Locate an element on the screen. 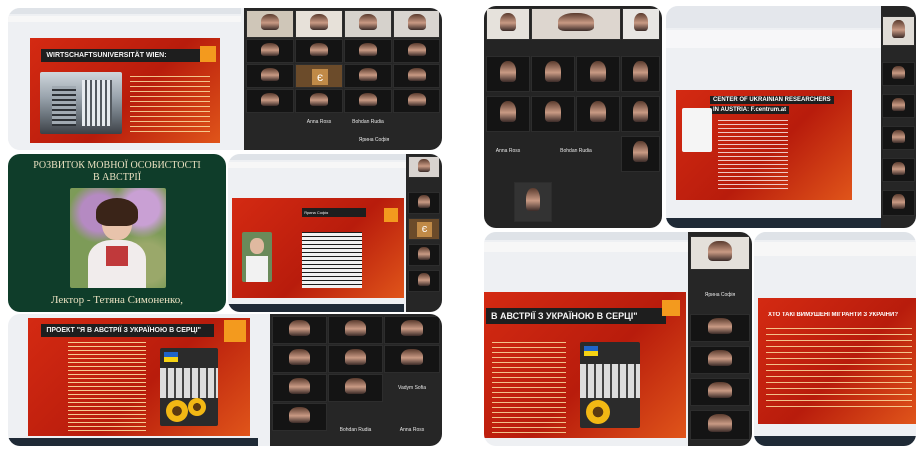 The image size is (921, 449). collage-tile-presentation-2: Ярина Софія є is located at coordinates (335, 233).